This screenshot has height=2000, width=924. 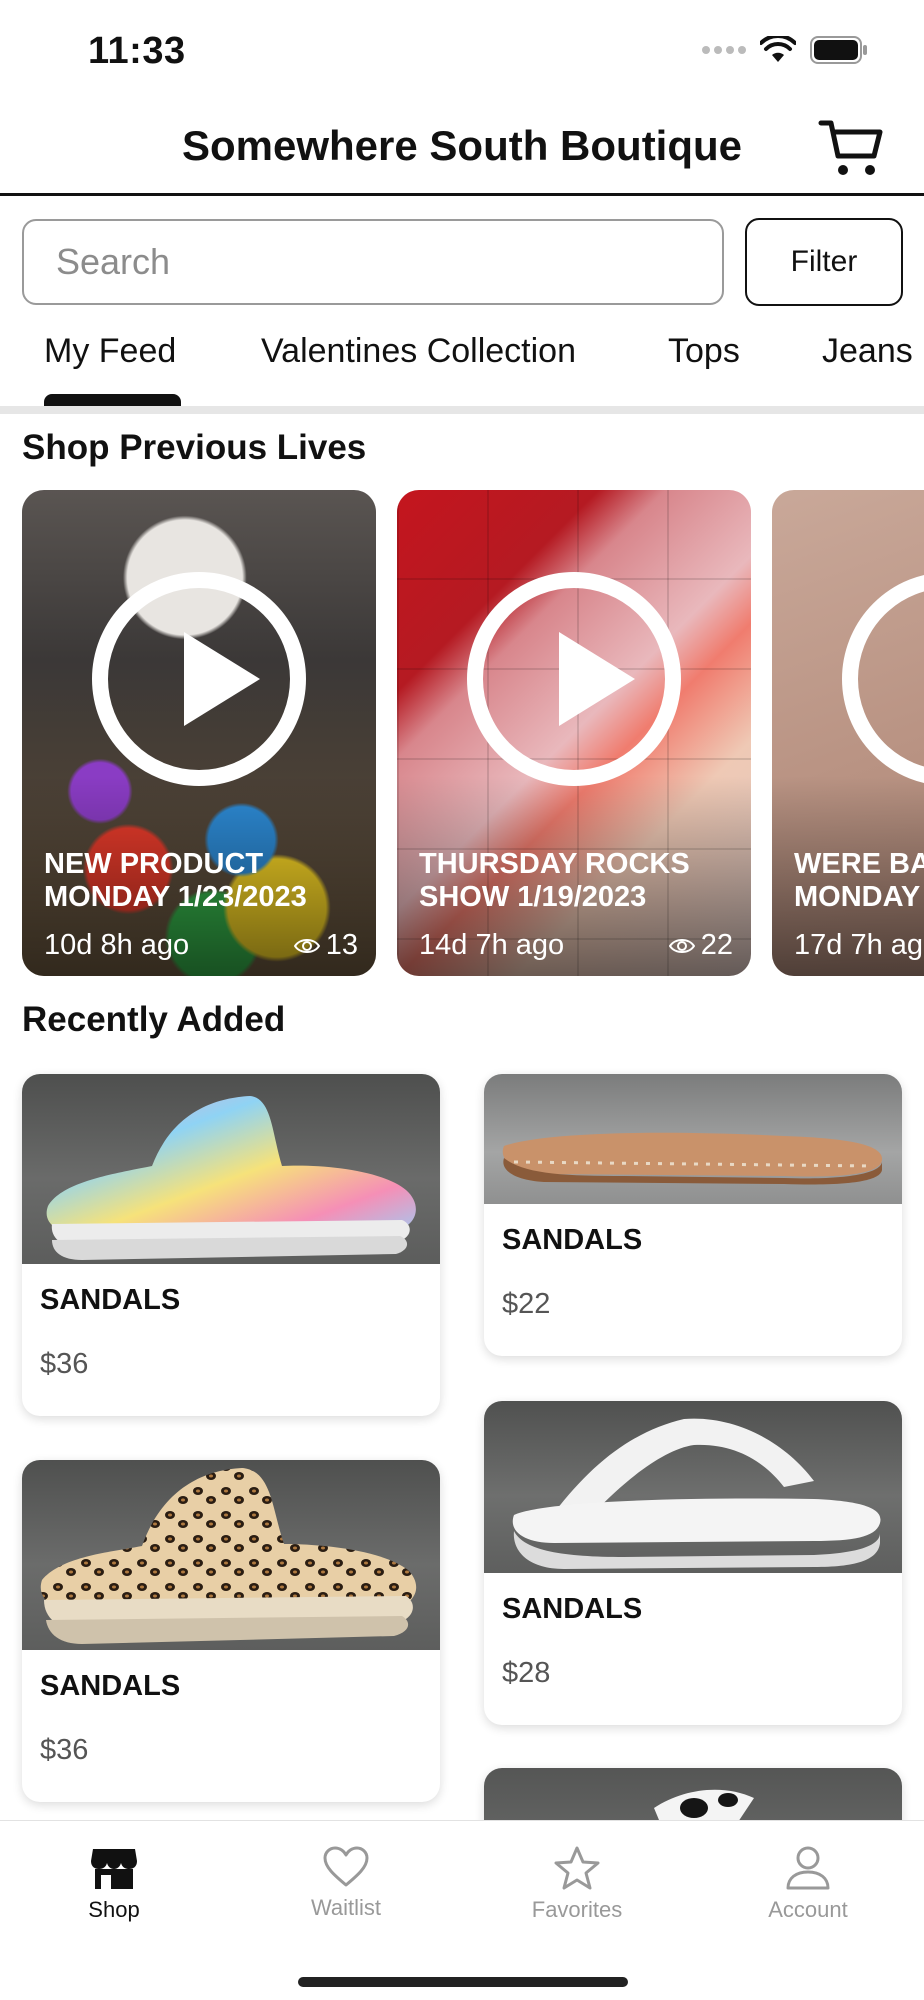 What do you see at coordinates (462, 1910) in the screenshot?
I see `bottom-tab-bar: Shop Waitlist Favorites Account` at bounding box center [462, 1910].